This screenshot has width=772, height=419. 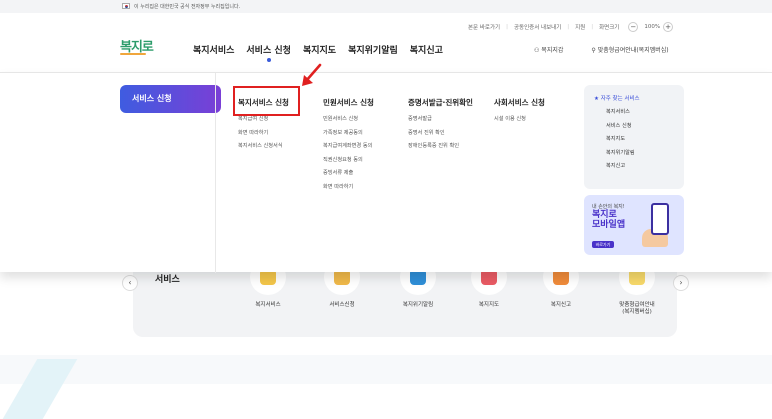 What do you see at coordinates (342, 305) in the screenshot?
I see `service-item-label: 서비스신청` at bounding box center [342, 305].